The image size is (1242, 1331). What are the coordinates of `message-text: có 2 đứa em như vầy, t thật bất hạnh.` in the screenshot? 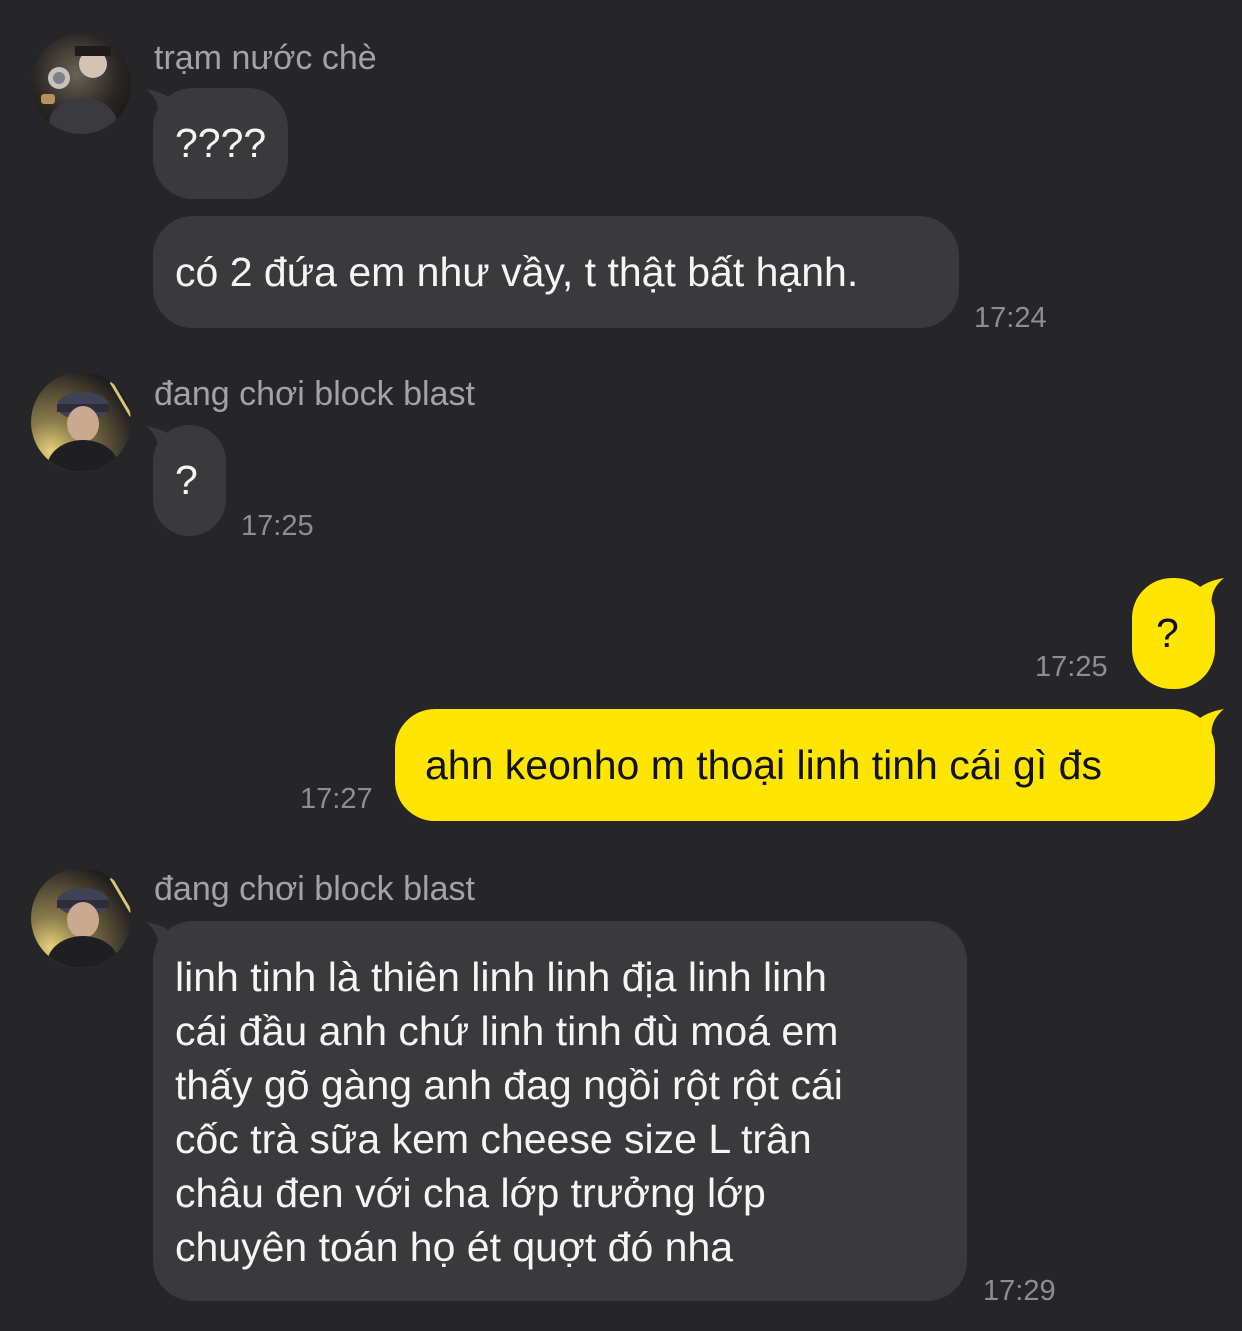 It's located at (517, 272).